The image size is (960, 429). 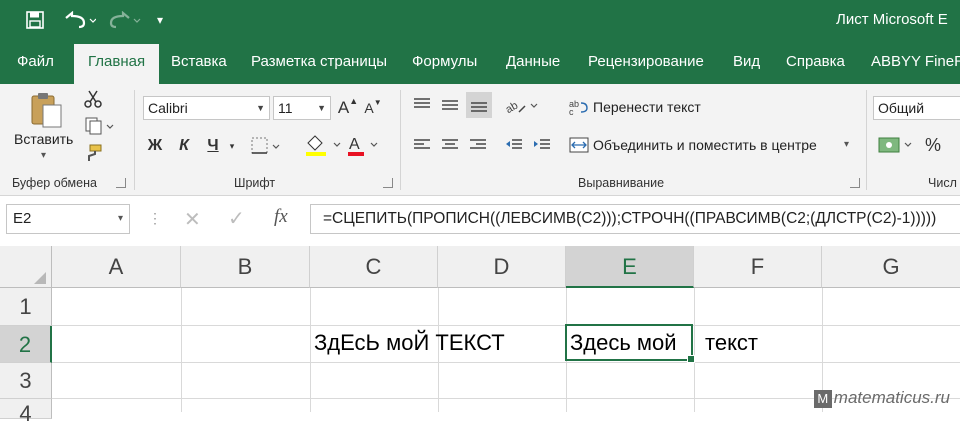 I want to click on svg-text: A, so click(x=354, y=144).